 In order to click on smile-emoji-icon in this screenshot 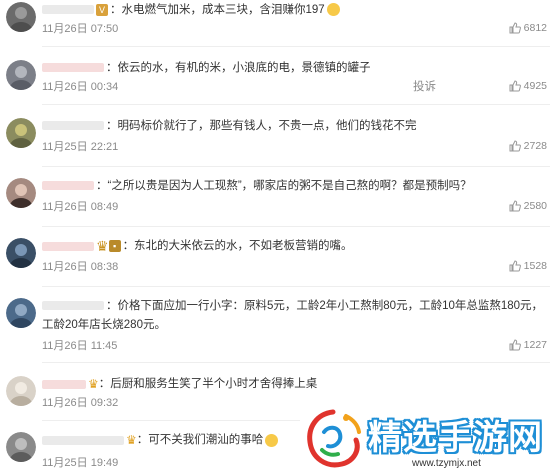, I will do `click(272, 440)`.